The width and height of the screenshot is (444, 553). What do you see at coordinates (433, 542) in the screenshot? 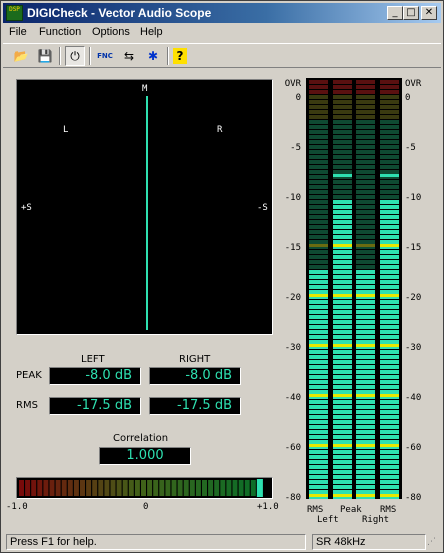
I see `resize-grip-icon: ⋰` at bounding box center [433, 542].